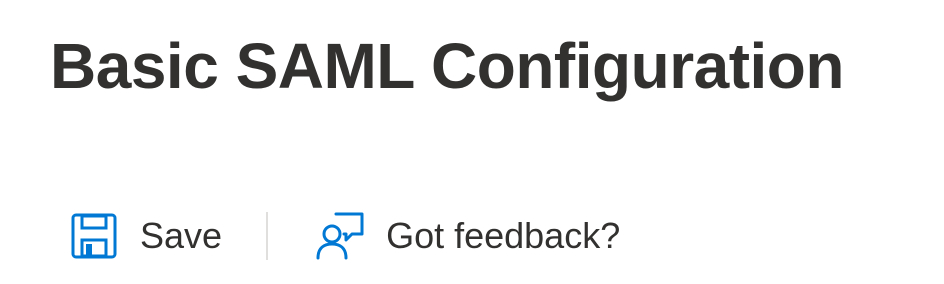 The image size is (944, 284). I want to click on command-bar: Save Got feedback?, so click(344, 236).